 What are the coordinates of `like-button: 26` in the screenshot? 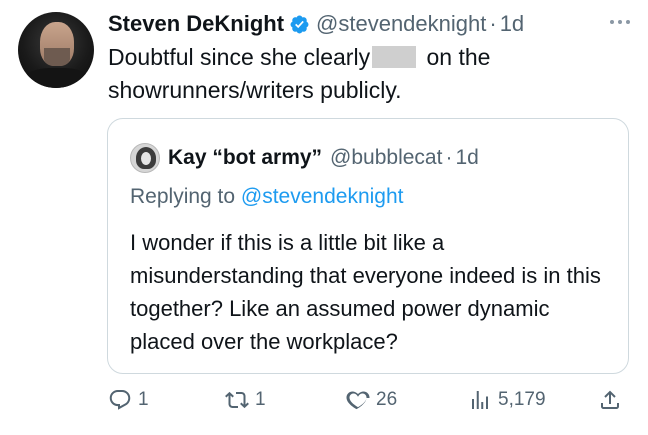 It's located at (371, 400).